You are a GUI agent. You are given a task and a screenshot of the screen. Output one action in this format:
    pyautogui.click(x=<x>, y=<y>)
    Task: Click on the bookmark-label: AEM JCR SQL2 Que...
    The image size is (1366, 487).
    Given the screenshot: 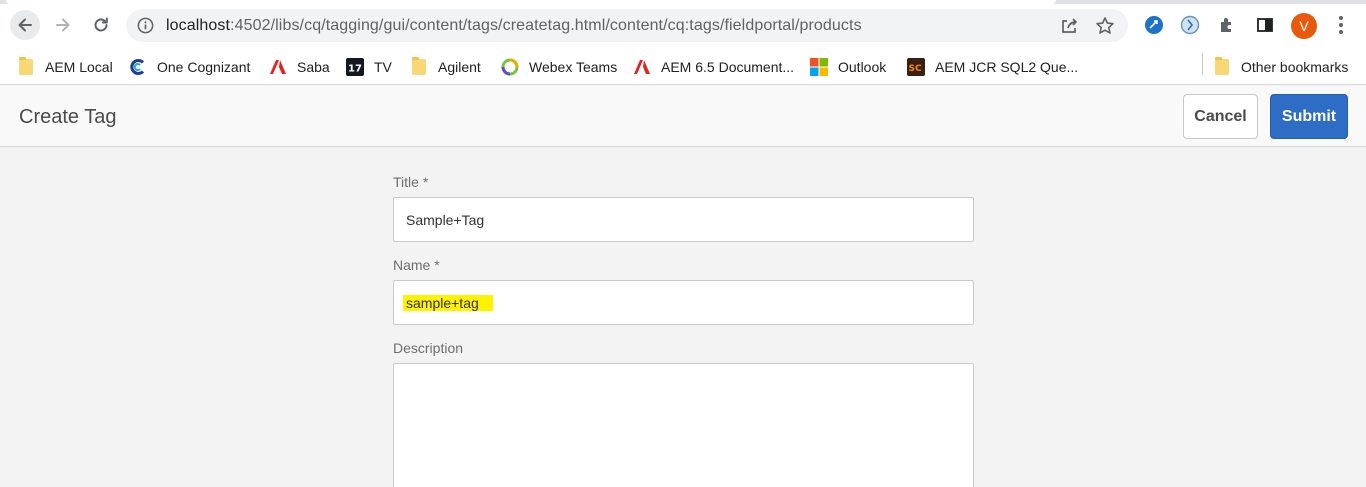 What is the action you would take?
    pyautogui.click(x=1007, y=67)
    